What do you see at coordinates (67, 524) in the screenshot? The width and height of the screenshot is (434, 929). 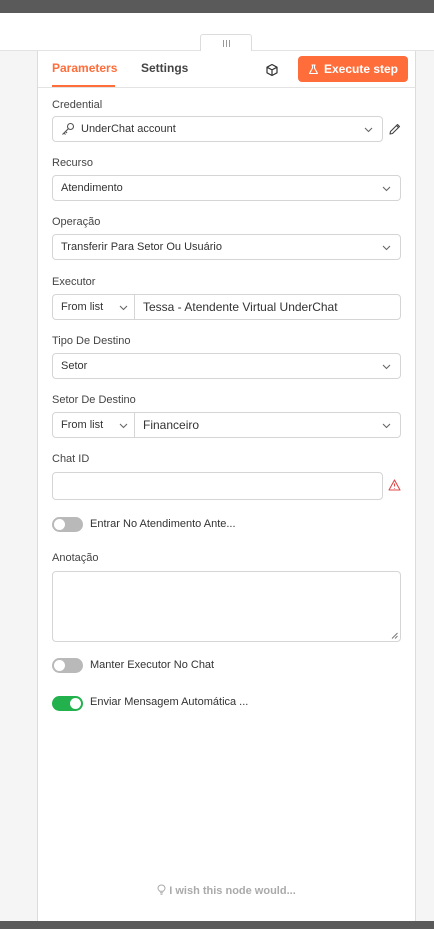 I see `entrar-atendimento-toggle` at bounding box center [67, 524].